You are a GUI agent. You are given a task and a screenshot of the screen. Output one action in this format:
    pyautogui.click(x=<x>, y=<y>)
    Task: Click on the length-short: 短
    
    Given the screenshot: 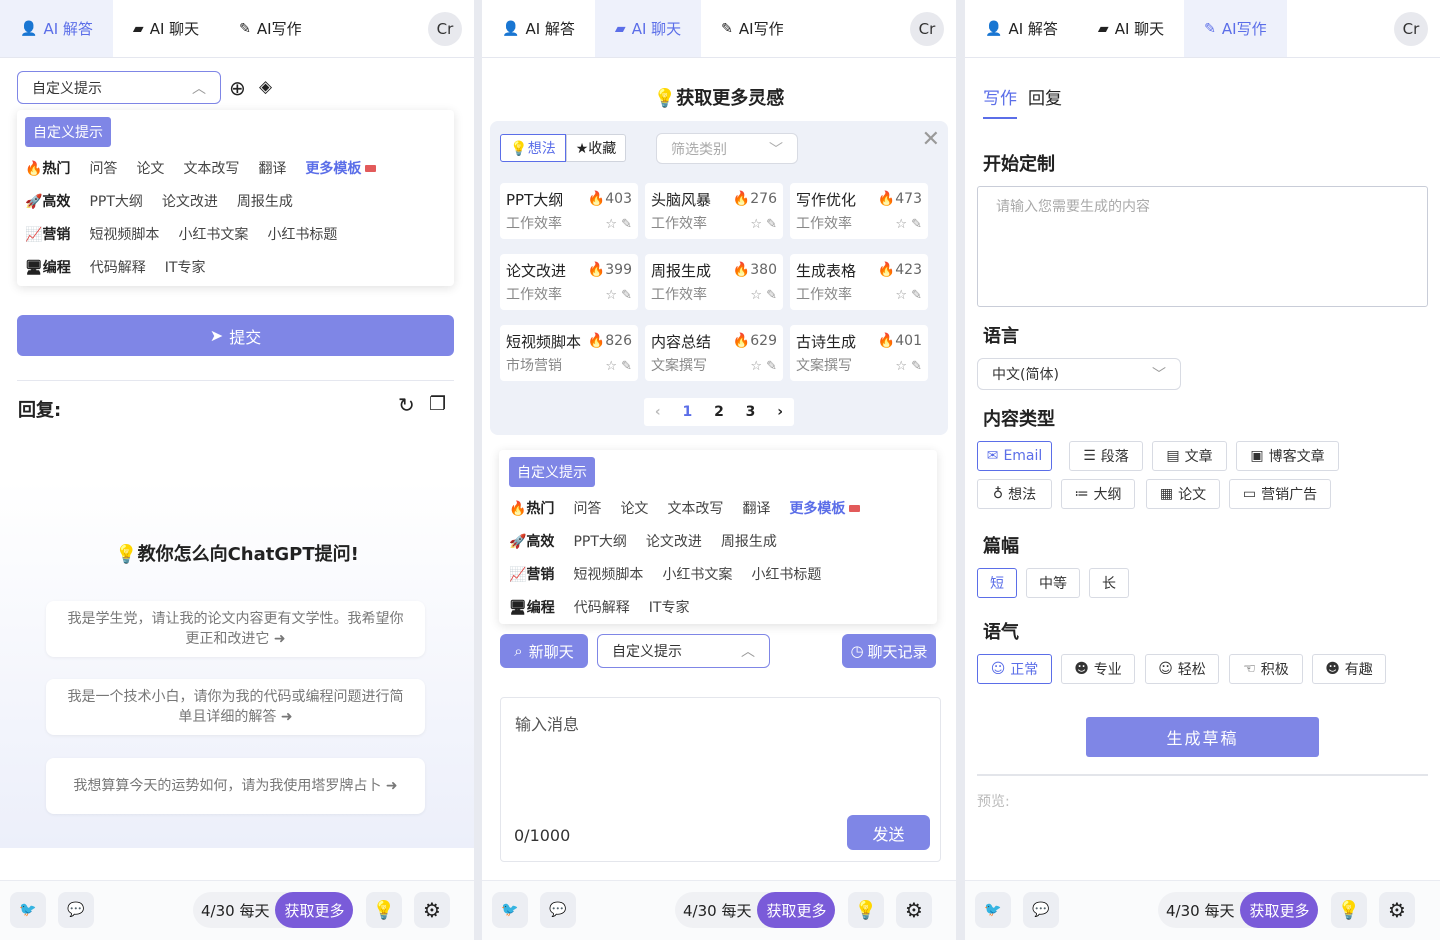 What is the action you would take?
    pyautogui.click(x=997, y=583)
    